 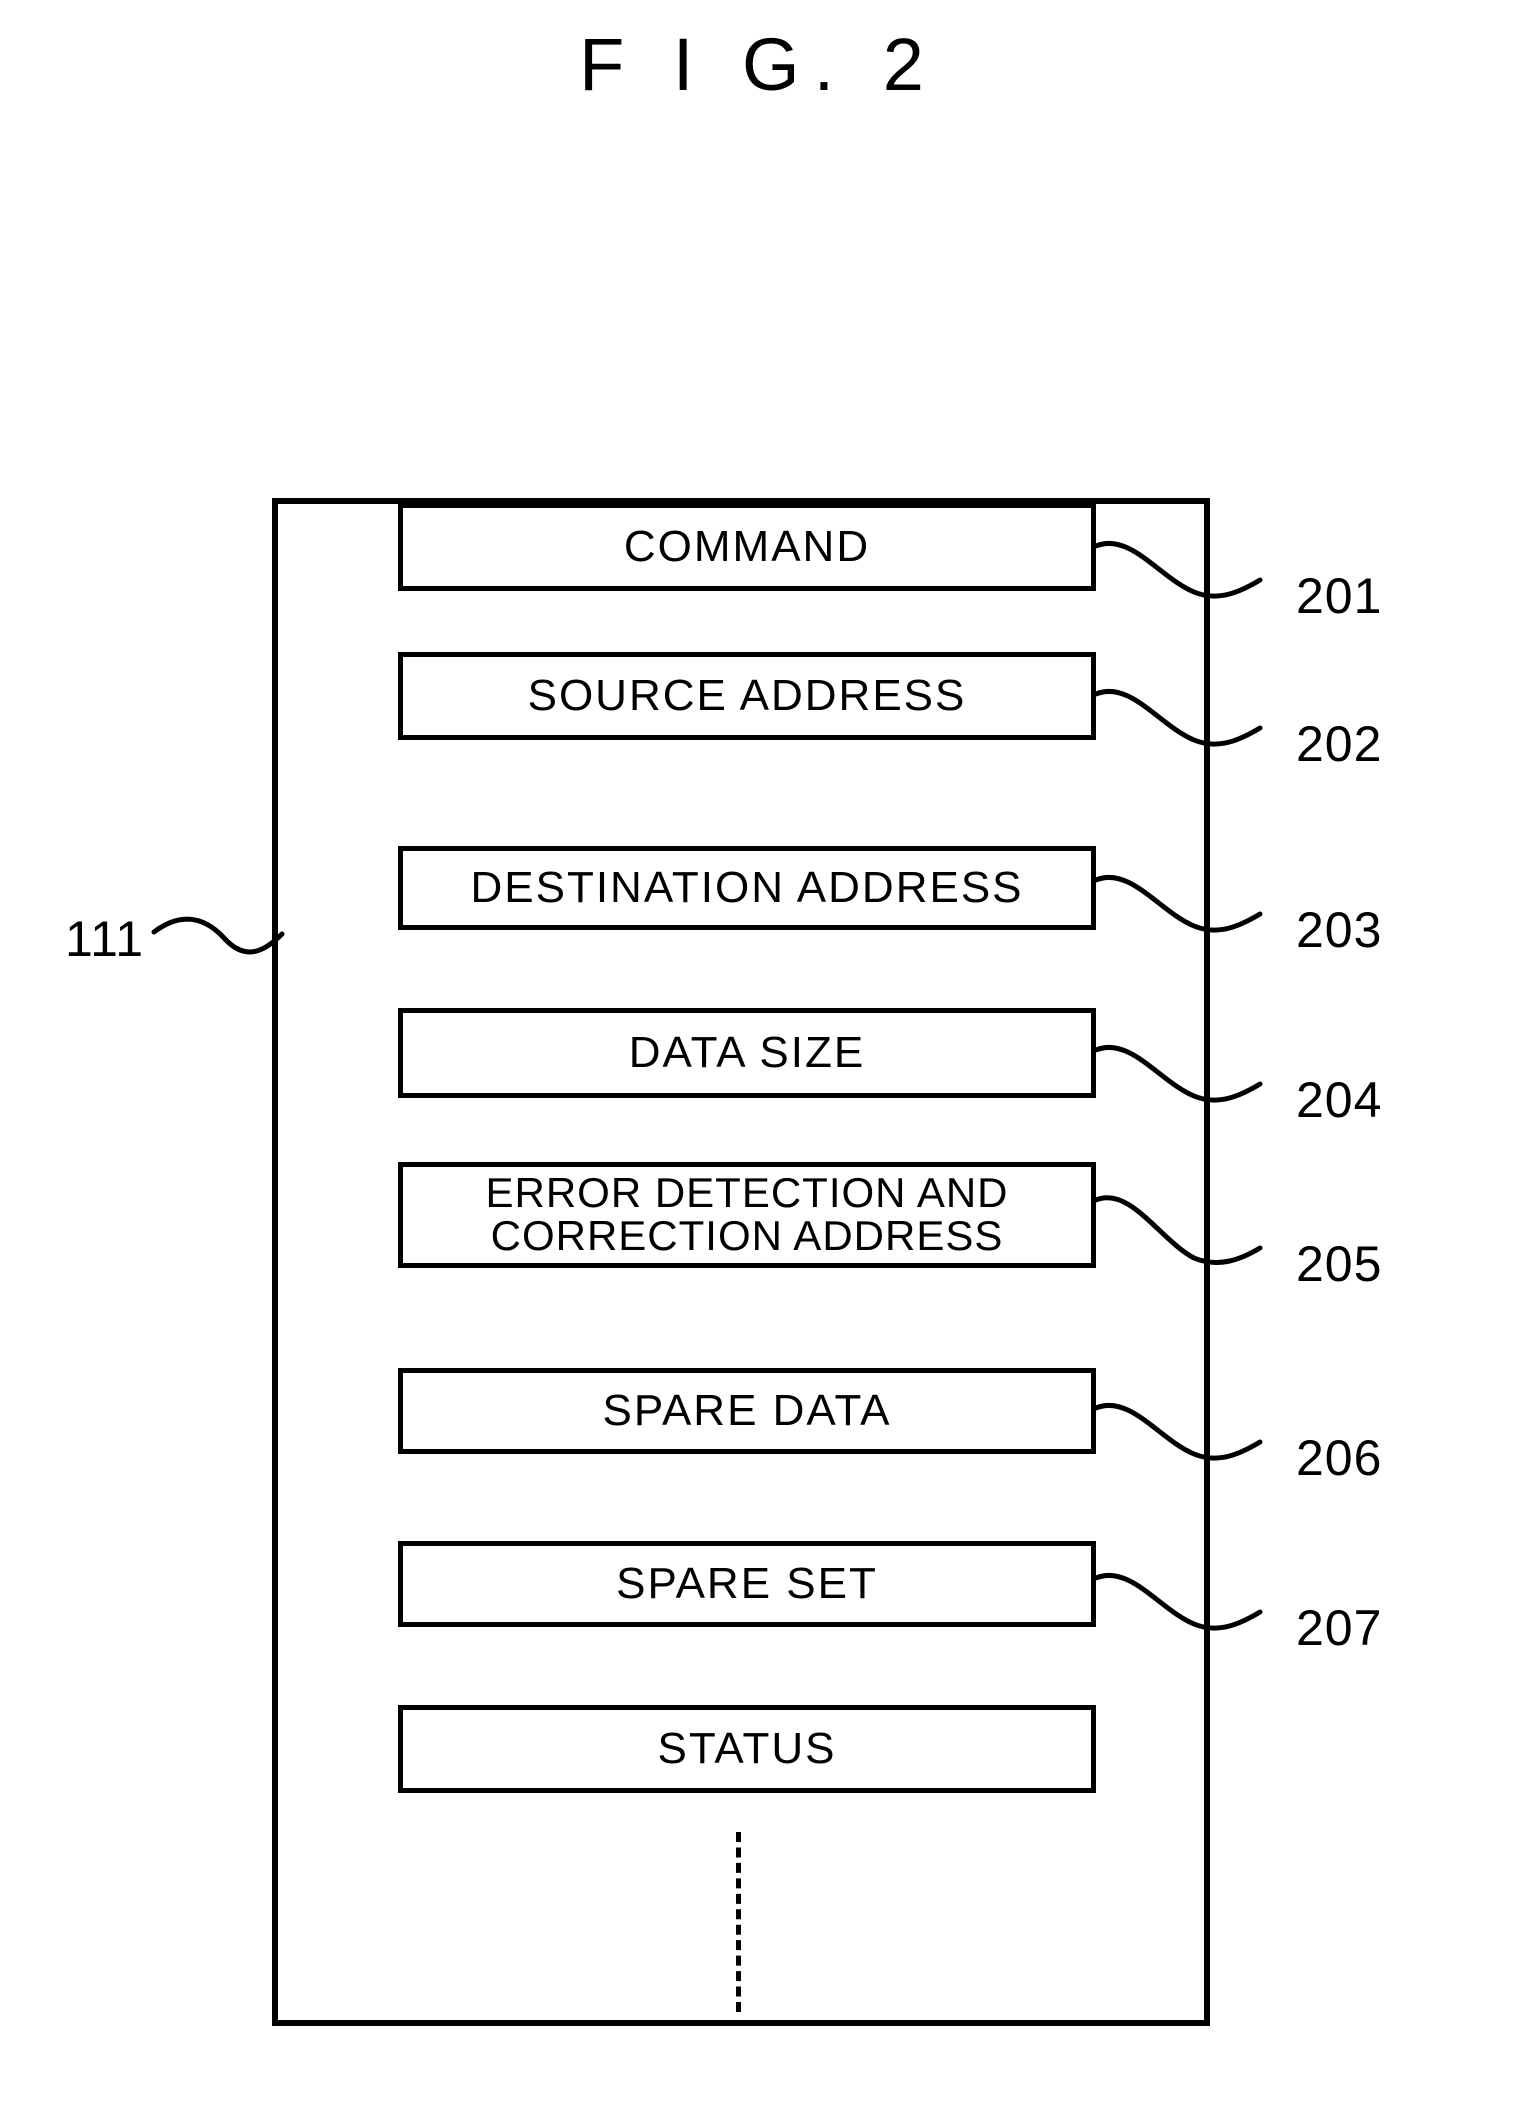 What do you see at coordinates (1339, 744) in the screenshot?
I see `reference-number-202: 202` at bounding box center [1339, 744].